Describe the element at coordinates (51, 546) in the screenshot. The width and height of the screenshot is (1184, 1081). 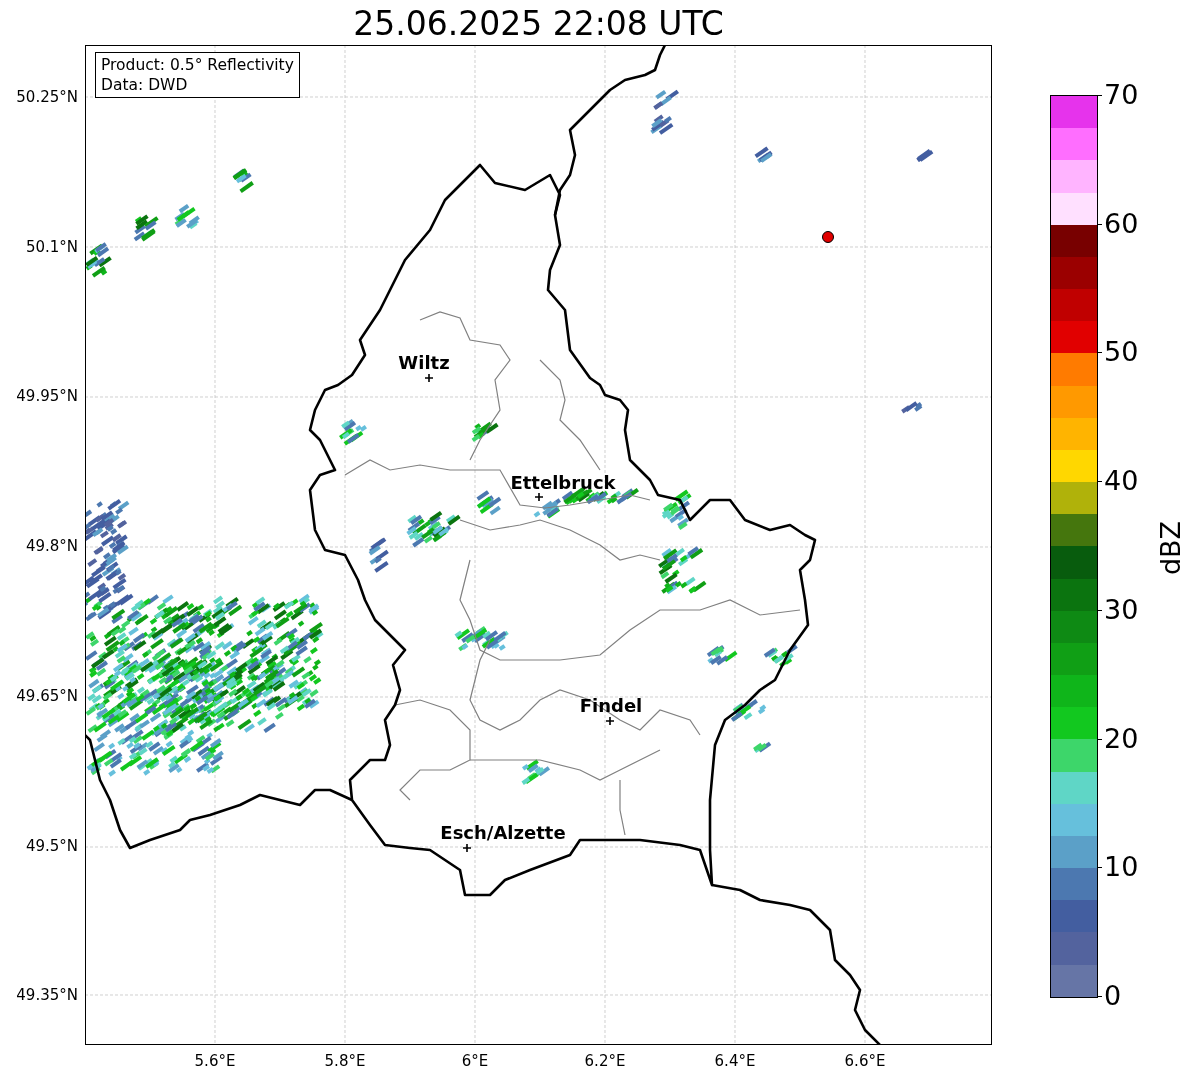
I see `latitude-label: 49.8°N` at that location.